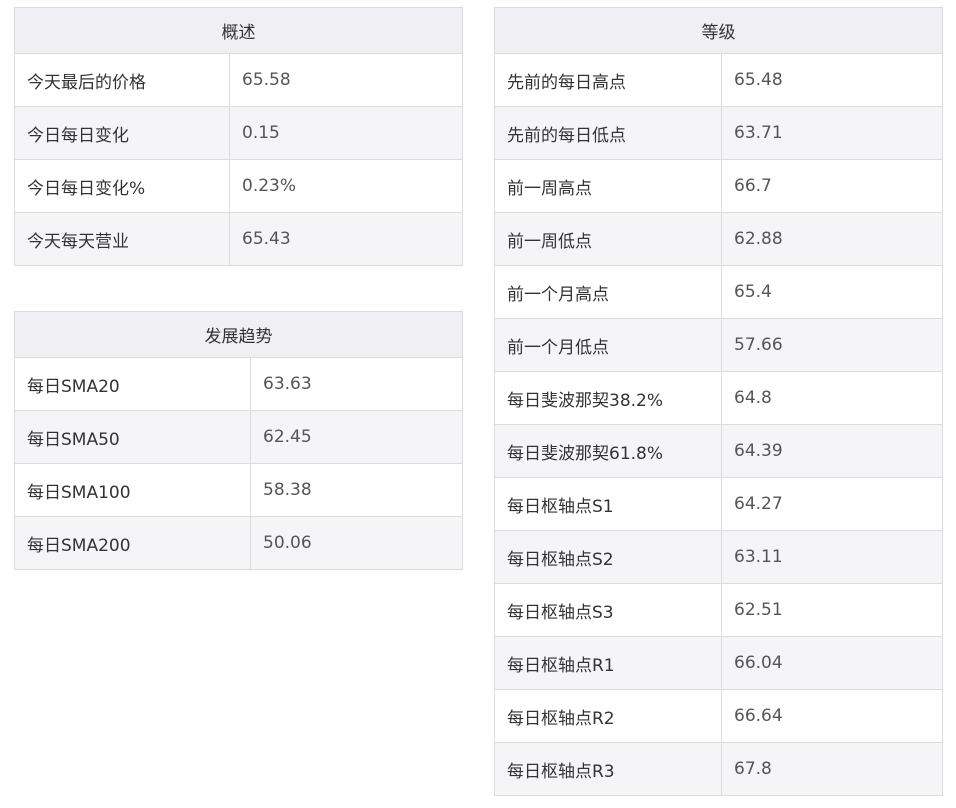 The width and height of the screenshot is (956, 808). Describe the element at coordinates (832, 451) in the screenshot. I see `row-value: 64.39` at that location.